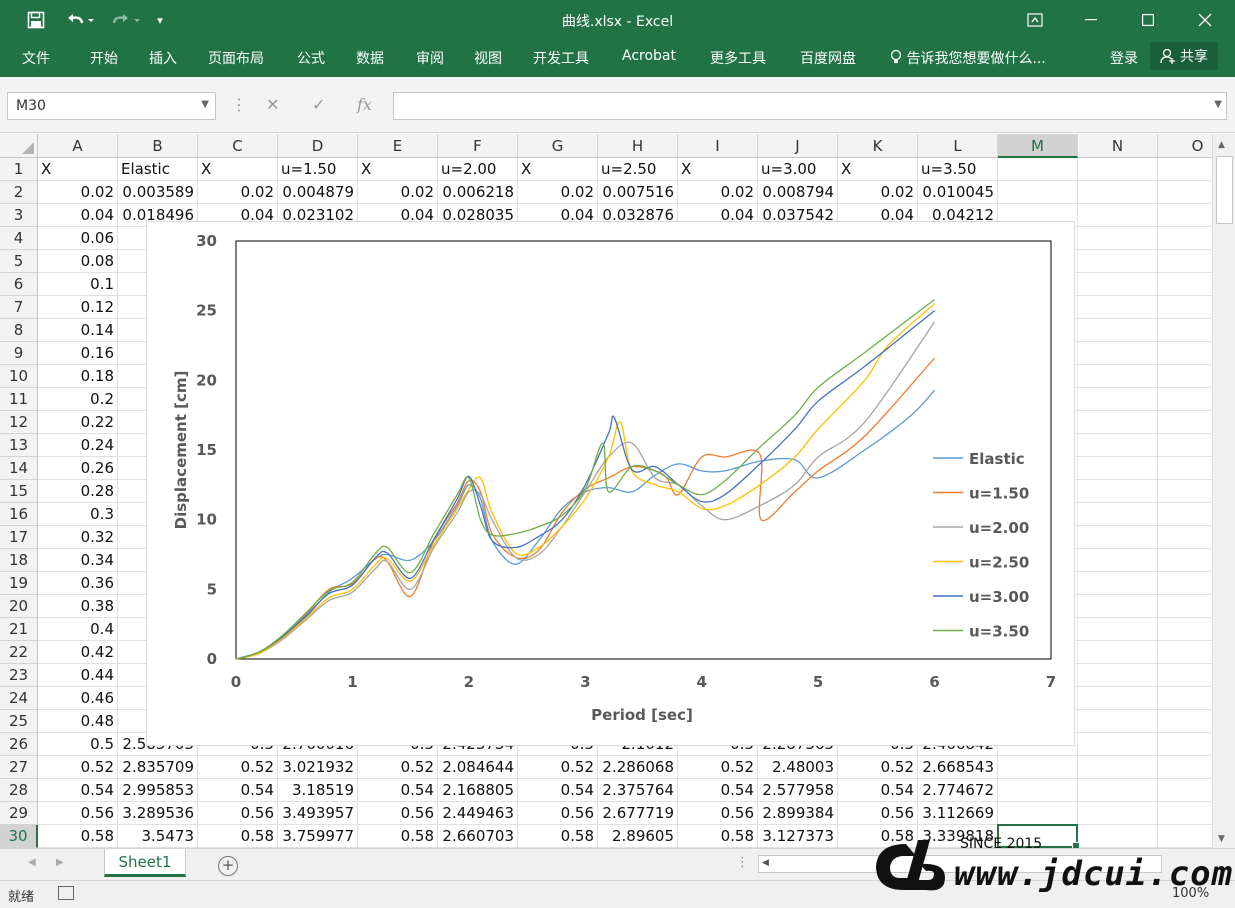 This screenshot has width=1235, height=908. I want to click on column-header-m: M, so click(1038, 146).